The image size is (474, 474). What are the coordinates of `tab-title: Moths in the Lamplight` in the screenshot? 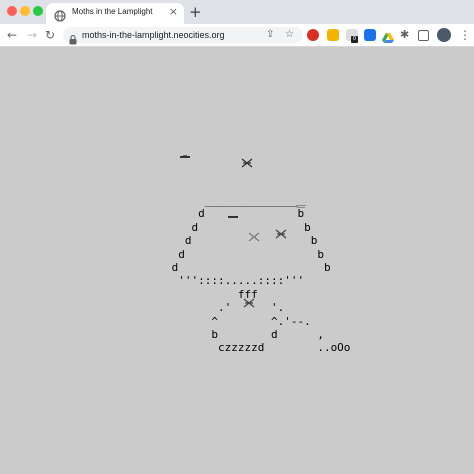 It's located at (112, 11).